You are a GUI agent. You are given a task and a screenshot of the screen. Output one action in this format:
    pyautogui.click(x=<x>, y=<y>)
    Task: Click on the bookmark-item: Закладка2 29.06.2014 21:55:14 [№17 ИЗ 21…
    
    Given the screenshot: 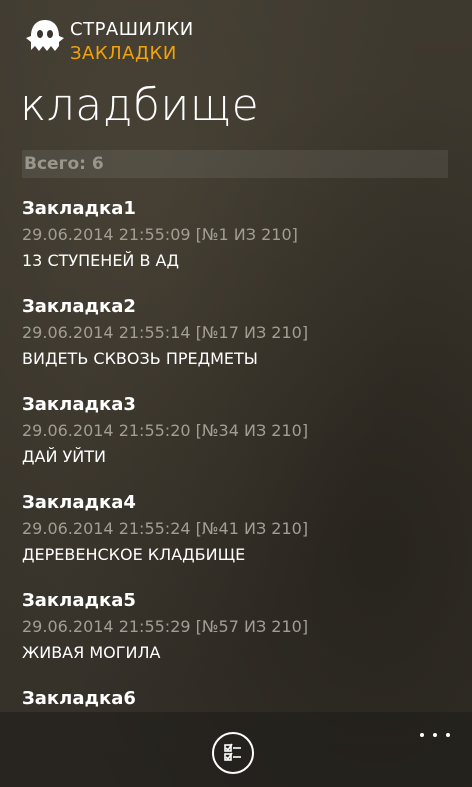 What is the action you would take?
    pyautogui.click(x=242, y=343)
    